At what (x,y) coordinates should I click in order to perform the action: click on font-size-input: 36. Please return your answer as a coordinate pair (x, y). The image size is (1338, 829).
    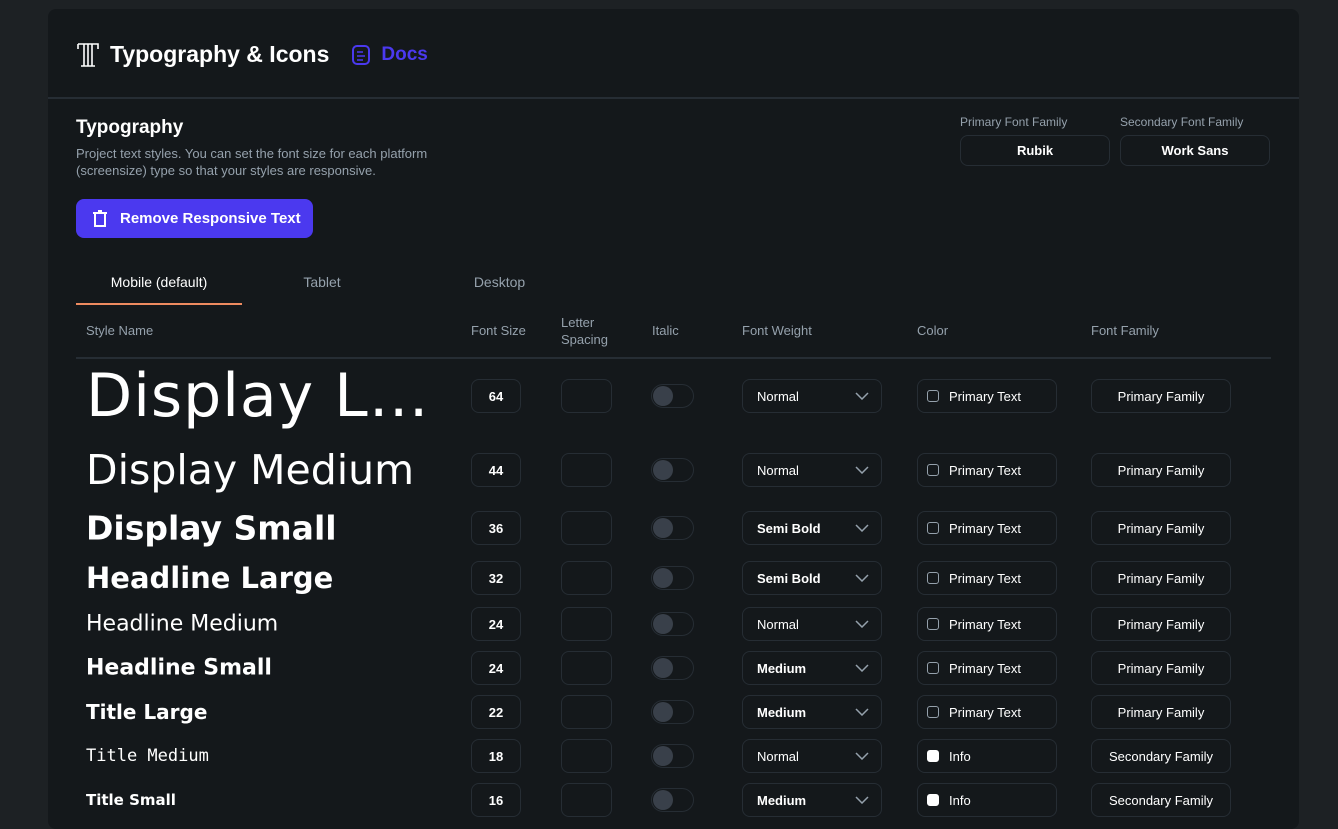
    Looking at the image, I should click on (496, 528).